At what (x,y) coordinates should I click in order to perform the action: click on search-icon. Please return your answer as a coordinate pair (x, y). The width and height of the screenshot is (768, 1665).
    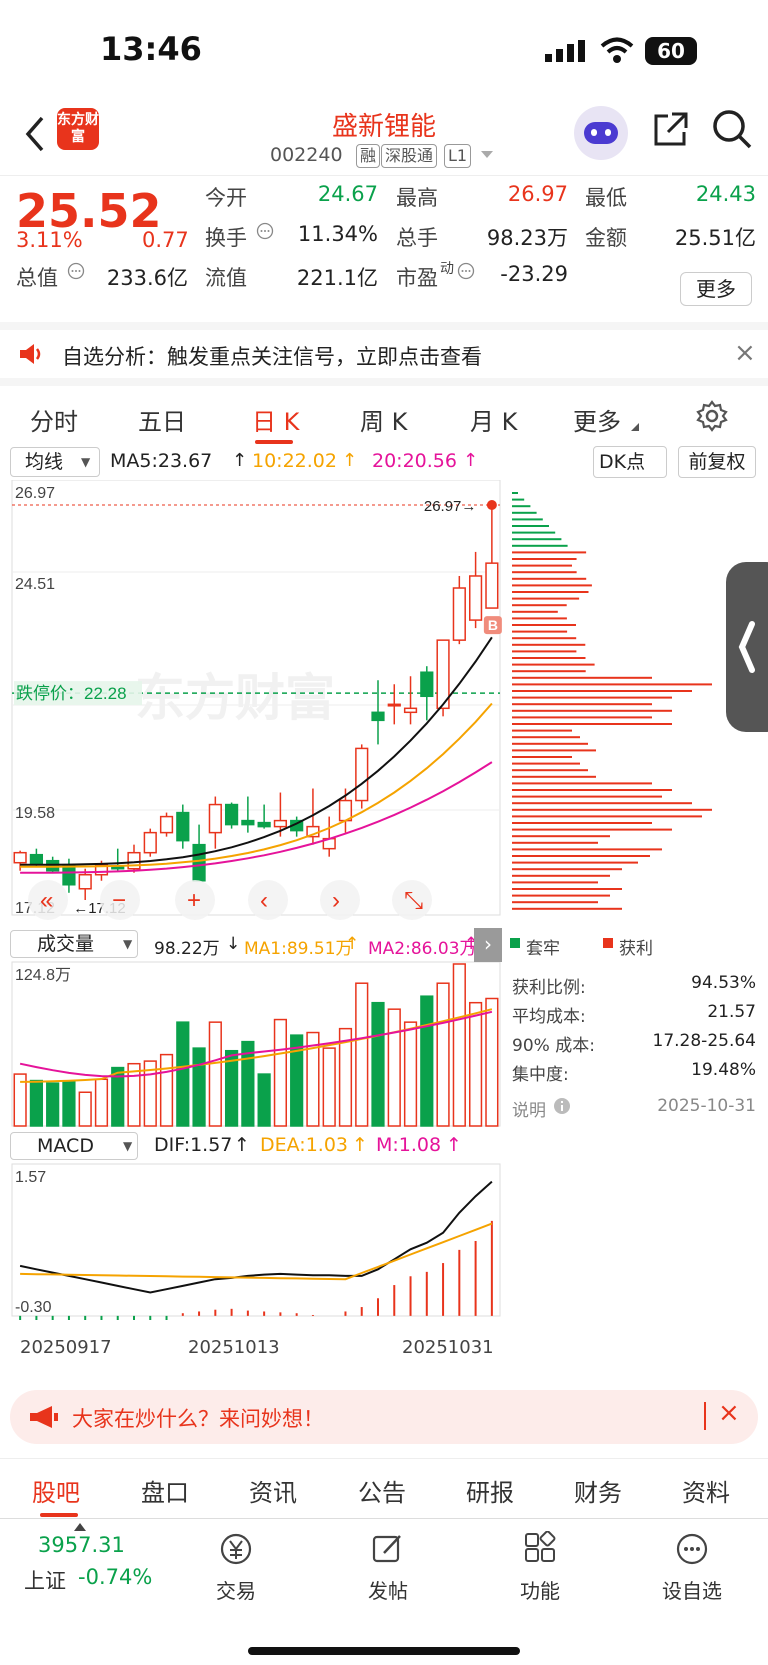
    Looking at the image, I should click on (732, 129).